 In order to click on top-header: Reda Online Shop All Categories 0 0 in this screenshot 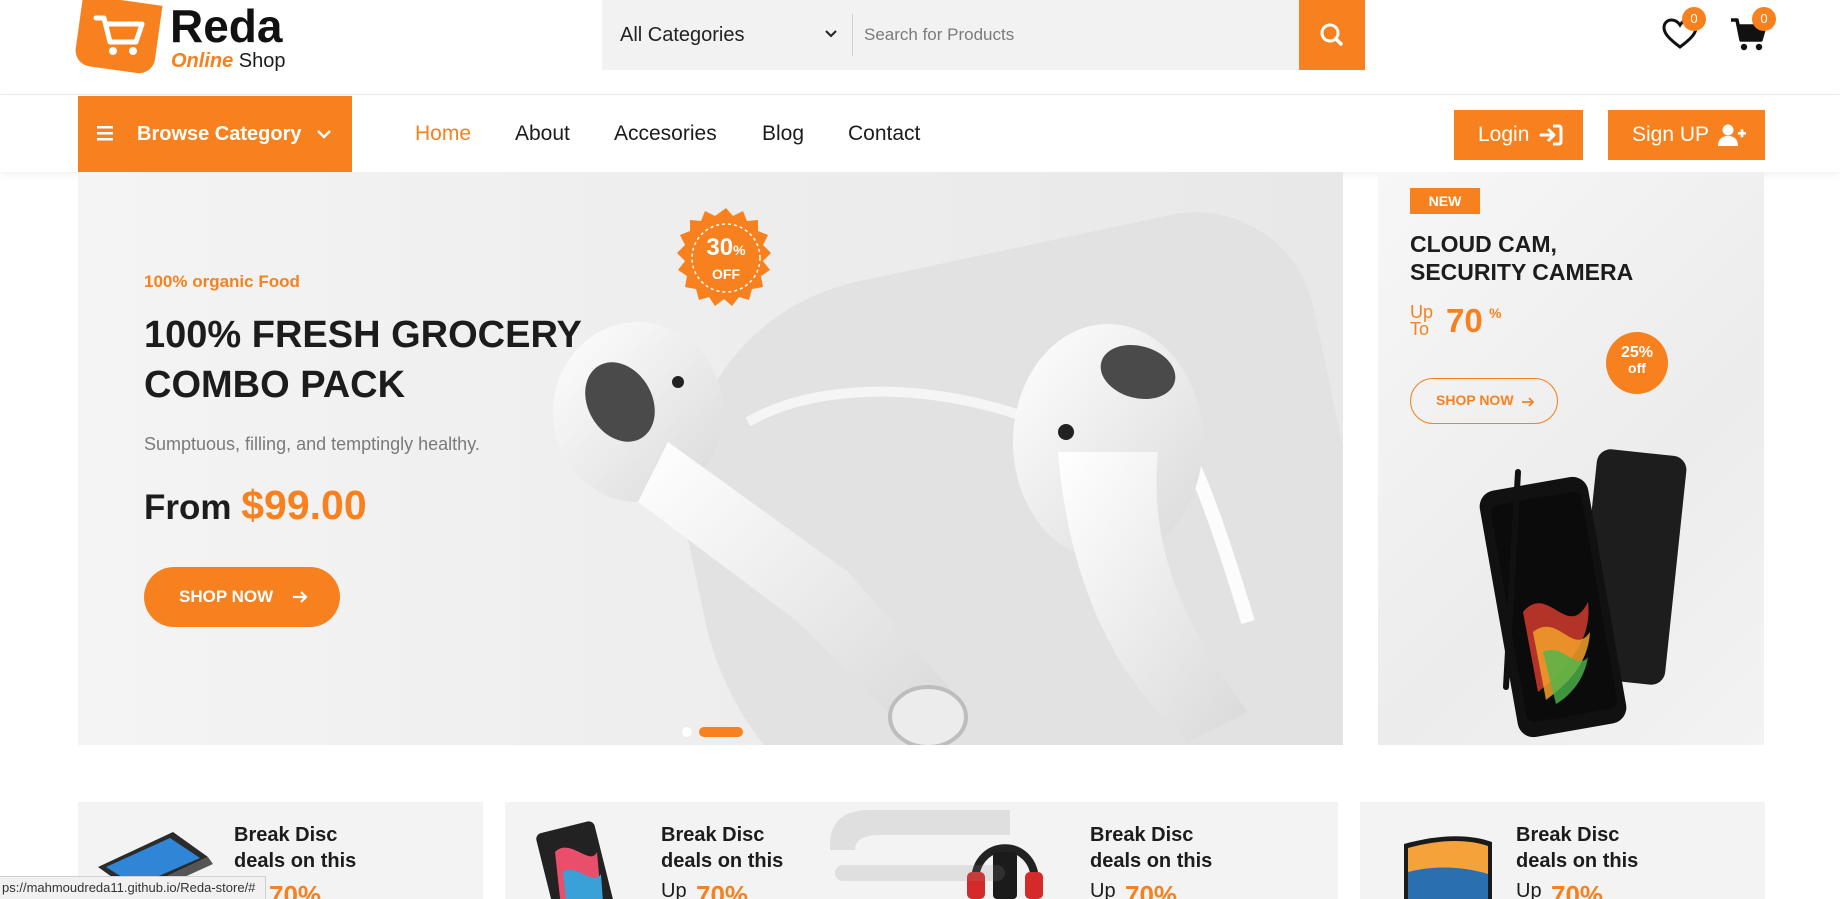, I will do `click(920, 47)`.